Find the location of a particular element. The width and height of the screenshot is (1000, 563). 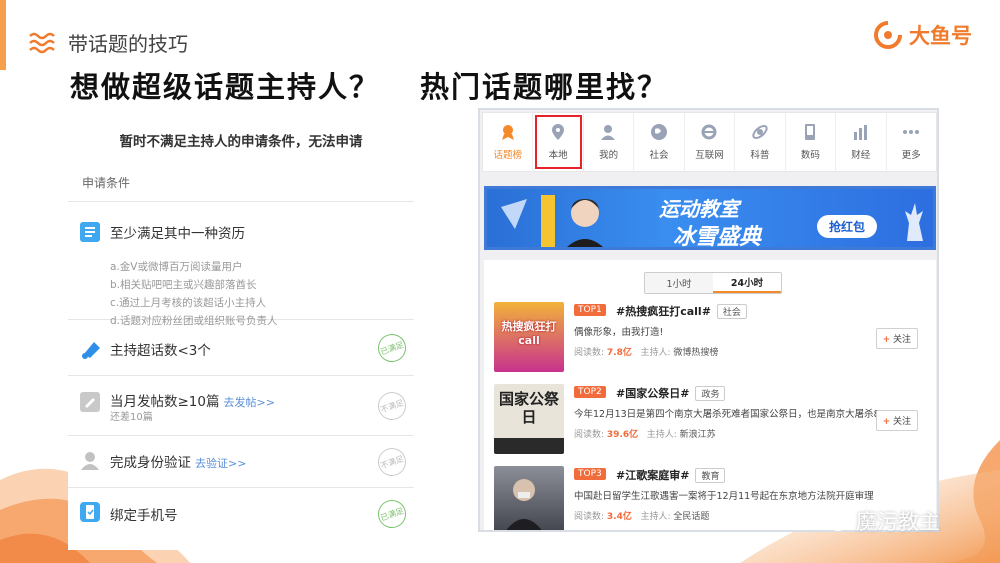

rank-badge: TOP2 is located at coordinates (590, 392).